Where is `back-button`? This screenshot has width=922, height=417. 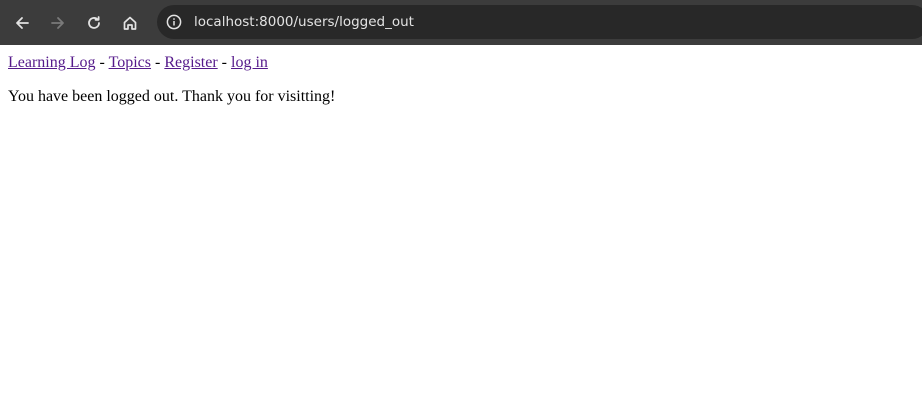 back-button is located at coordinates (22, 23).